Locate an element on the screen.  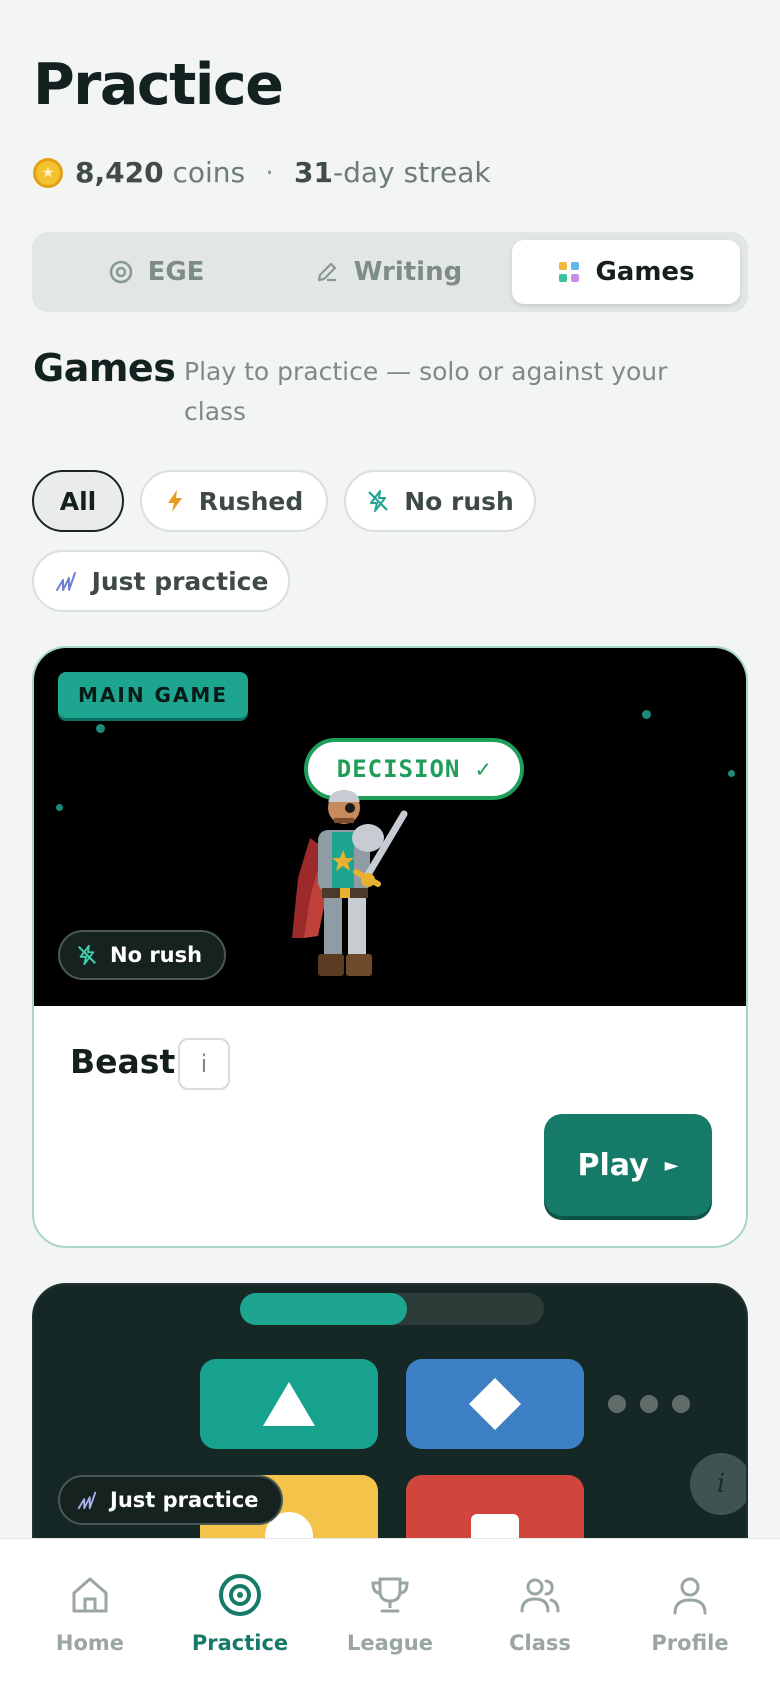
main-game-badge: MAIN GAME is located at coordinates (153, 695).